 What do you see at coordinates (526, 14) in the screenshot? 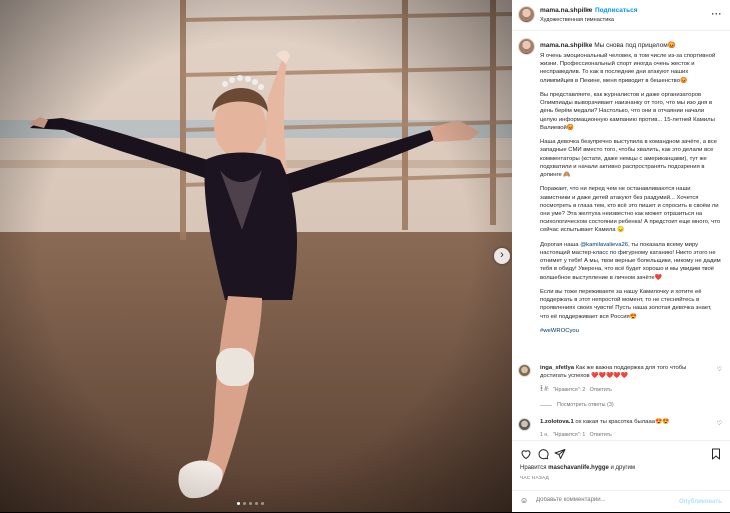
I see `author-avatar` at bounding box center [526, 14].